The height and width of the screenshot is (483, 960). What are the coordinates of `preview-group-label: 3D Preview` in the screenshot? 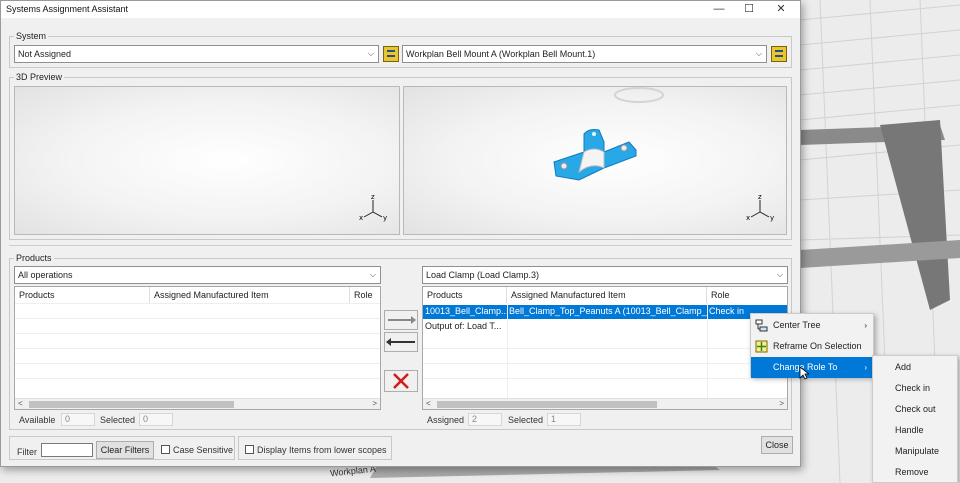 It's located at (39, 77).